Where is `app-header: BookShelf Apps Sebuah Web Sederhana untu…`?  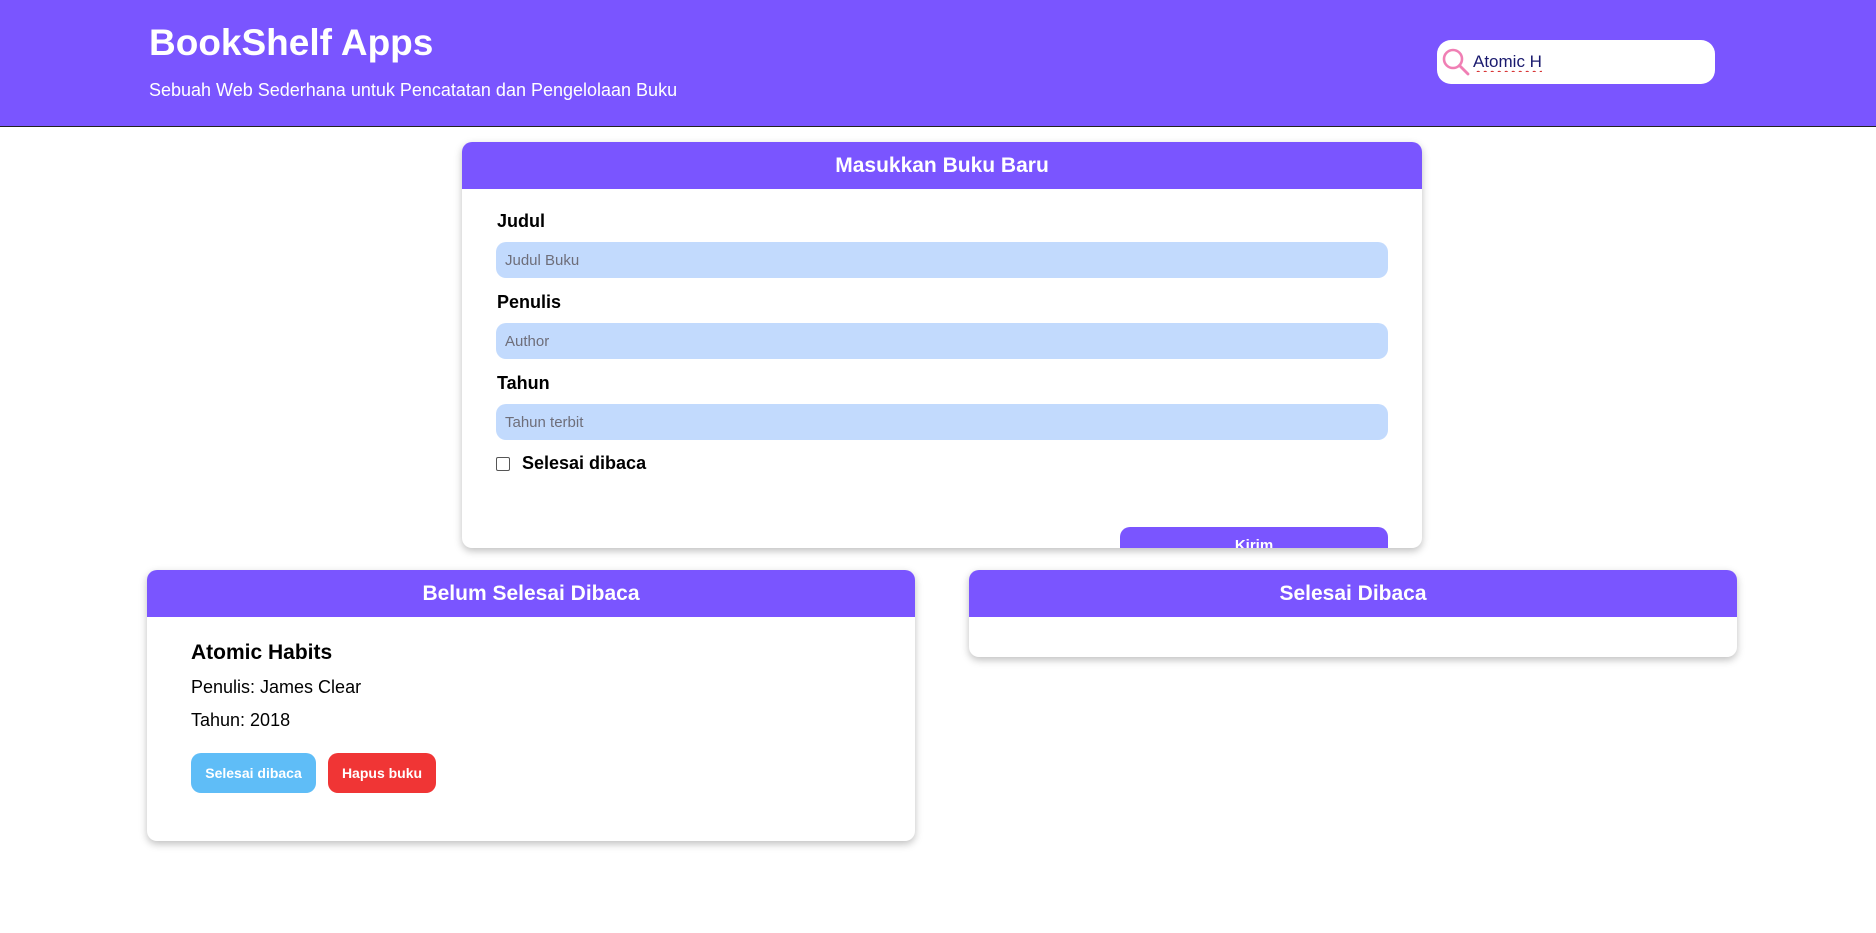
app-header: BookShelf Apps Sebuah Web Sederhana untu… is located at coordinates (938, 63).